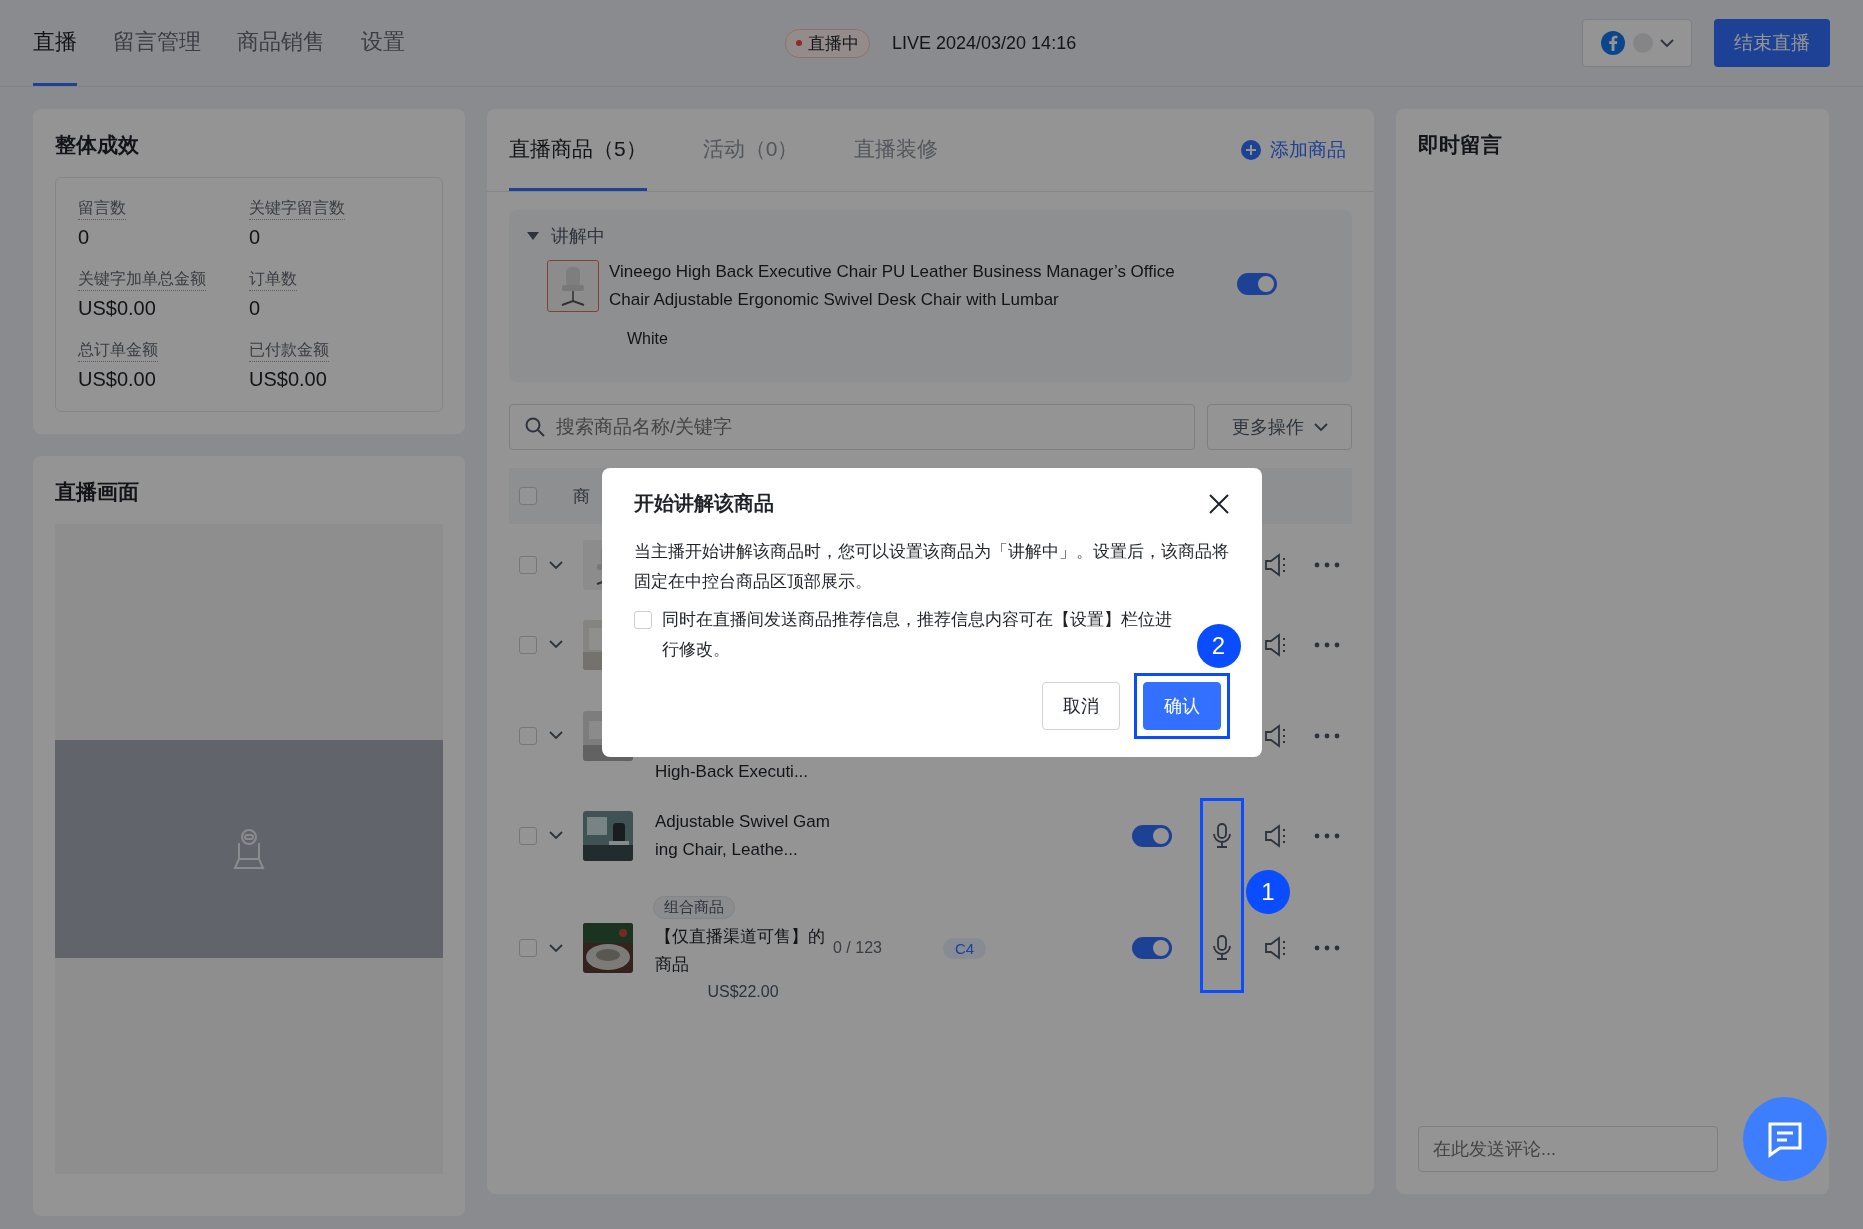 The height and width of the screenshot is (1229, 1863). I want to click on stat-label: 订单数, so click(273, 280).